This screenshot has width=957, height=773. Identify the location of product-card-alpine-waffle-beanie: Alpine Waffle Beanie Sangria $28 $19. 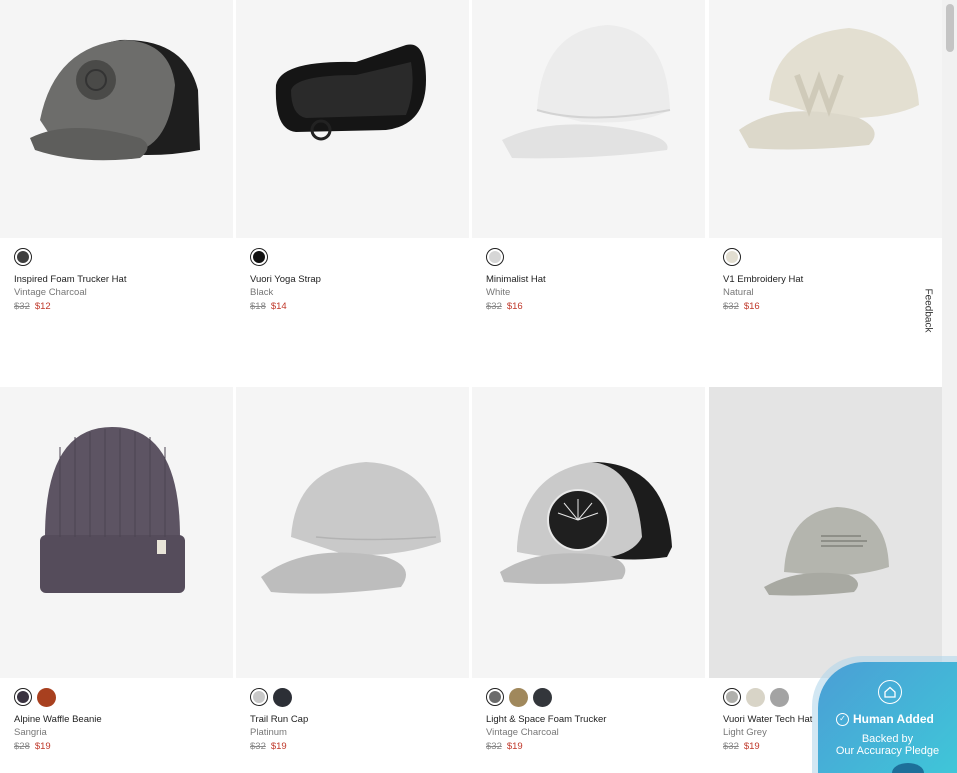
(116, 580).